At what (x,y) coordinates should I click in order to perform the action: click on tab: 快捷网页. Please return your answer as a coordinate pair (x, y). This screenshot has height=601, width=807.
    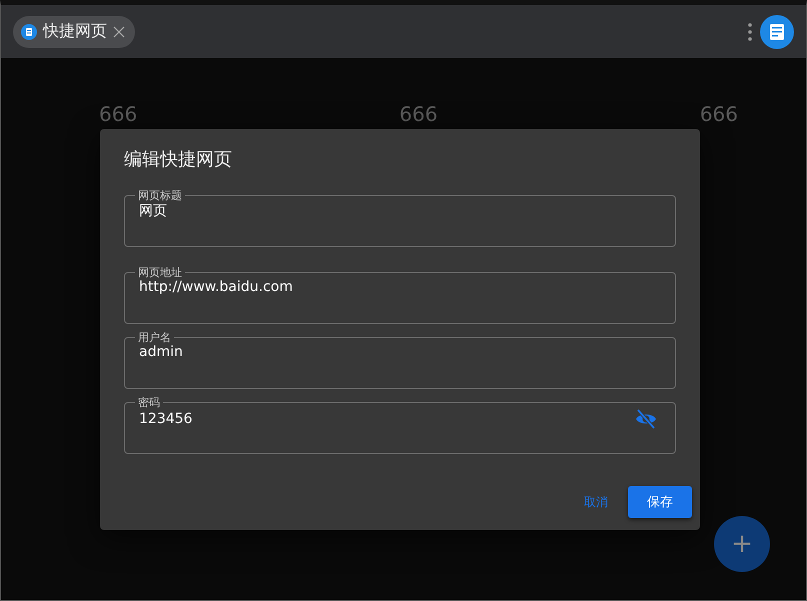
    Looking at the image, I should click on (74, 32).